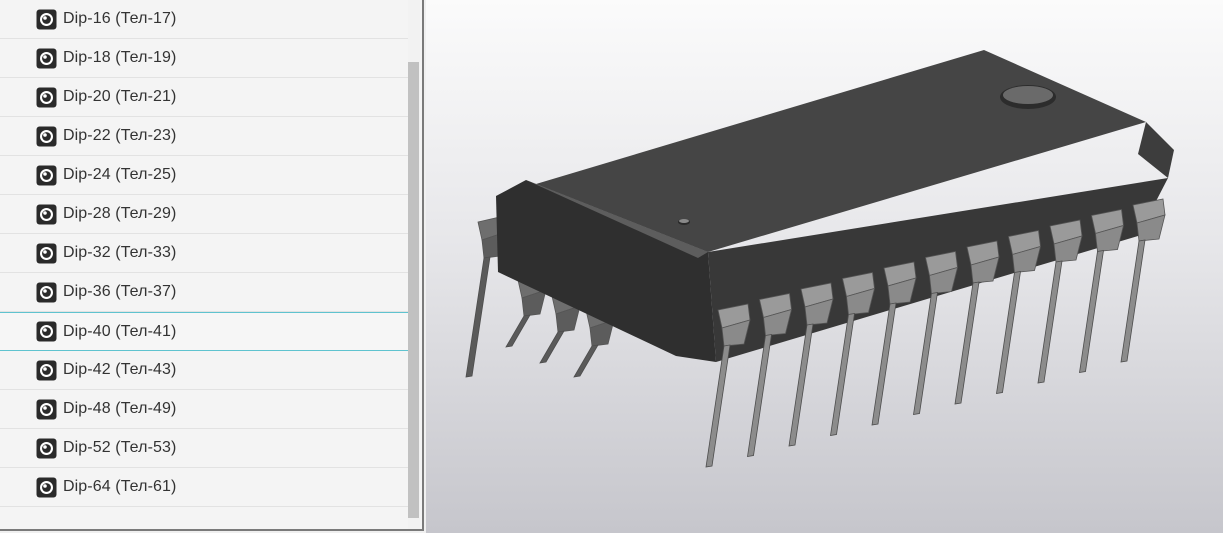  What do you see at coordinates (413, 290) in the screenshot?
I see `scrollbar-thumb` at bounding box center [413, 290].